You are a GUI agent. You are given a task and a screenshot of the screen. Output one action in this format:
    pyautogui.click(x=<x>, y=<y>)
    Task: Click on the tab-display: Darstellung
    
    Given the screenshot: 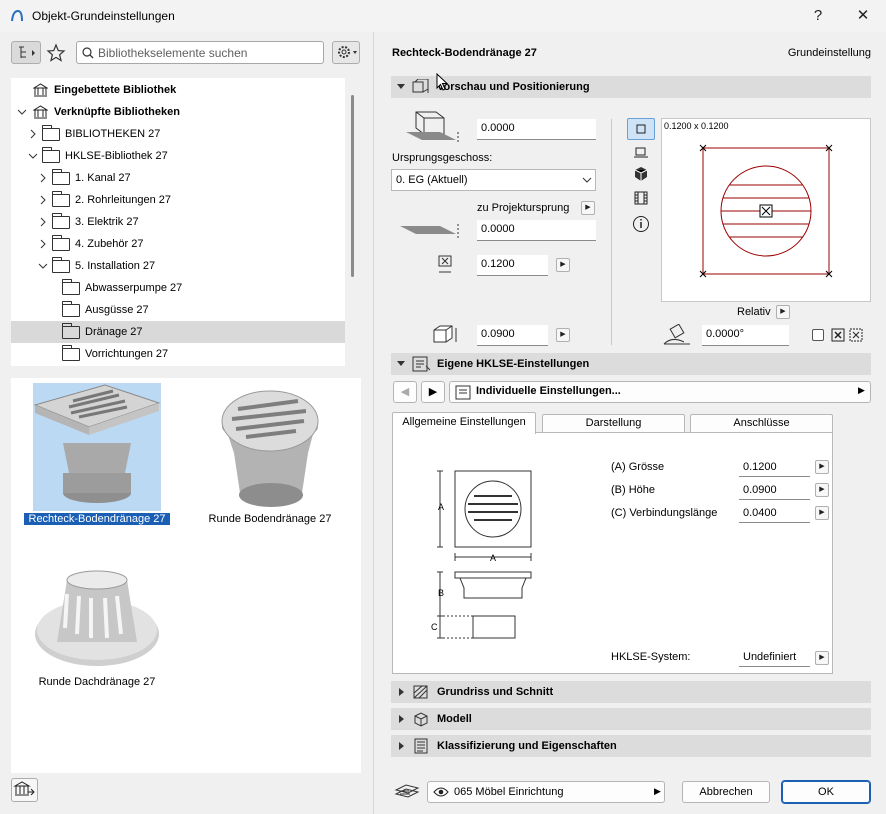 What is the action you would take?
    pyautogui.click(x=613, y=423)
    